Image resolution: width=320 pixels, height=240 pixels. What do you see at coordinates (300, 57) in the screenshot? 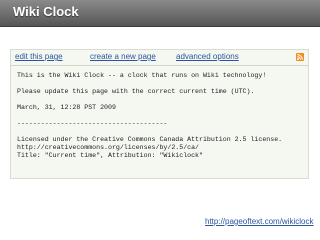
I see `rss-feed-icon` at bounding box center [300, 57].